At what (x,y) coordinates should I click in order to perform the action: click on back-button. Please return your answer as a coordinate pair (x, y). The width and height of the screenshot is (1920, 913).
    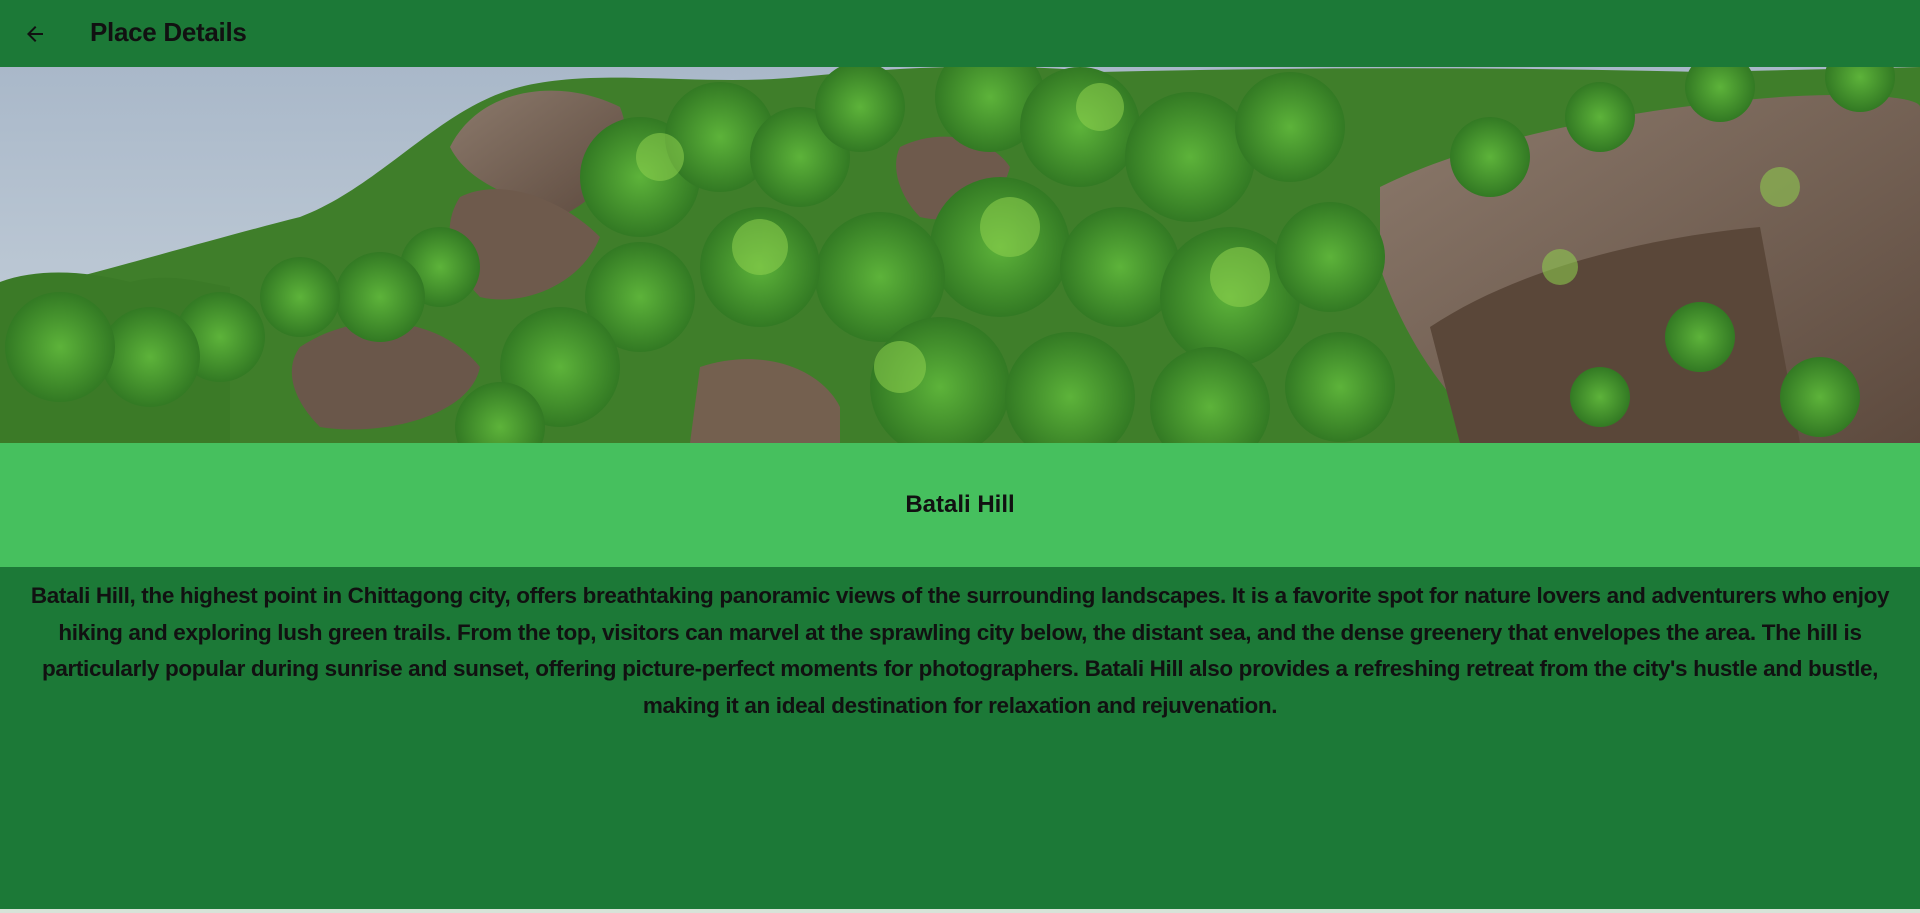
    Looking at the image, I should click on (35, 34).